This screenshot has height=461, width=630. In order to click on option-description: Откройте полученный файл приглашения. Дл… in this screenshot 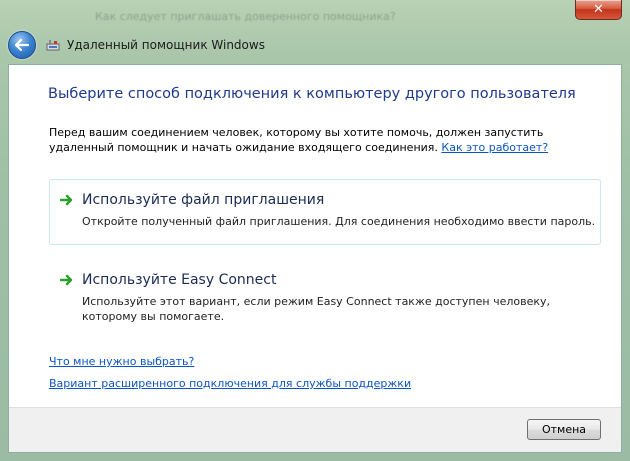, I will do `click(339, 221)`.